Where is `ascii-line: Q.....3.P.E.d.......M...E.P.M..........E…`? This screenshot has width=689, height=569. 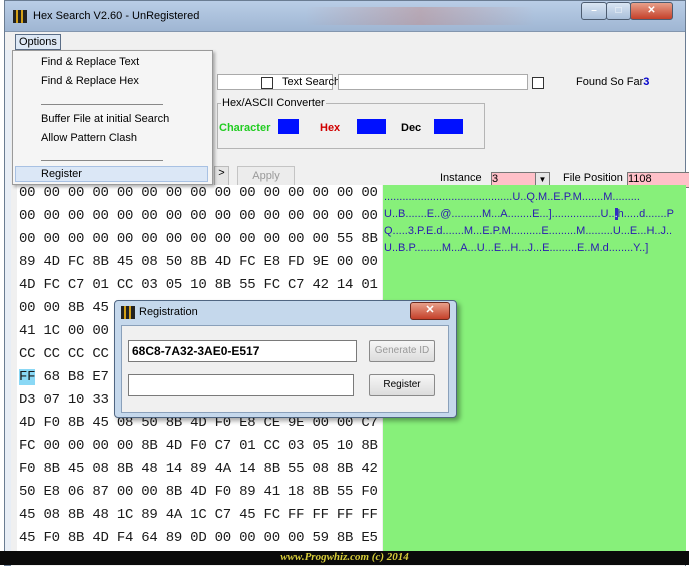
ascii-line: Q.....3.P.E.d.......M...E.P.M..........E… is located at coordinates (528, 231).